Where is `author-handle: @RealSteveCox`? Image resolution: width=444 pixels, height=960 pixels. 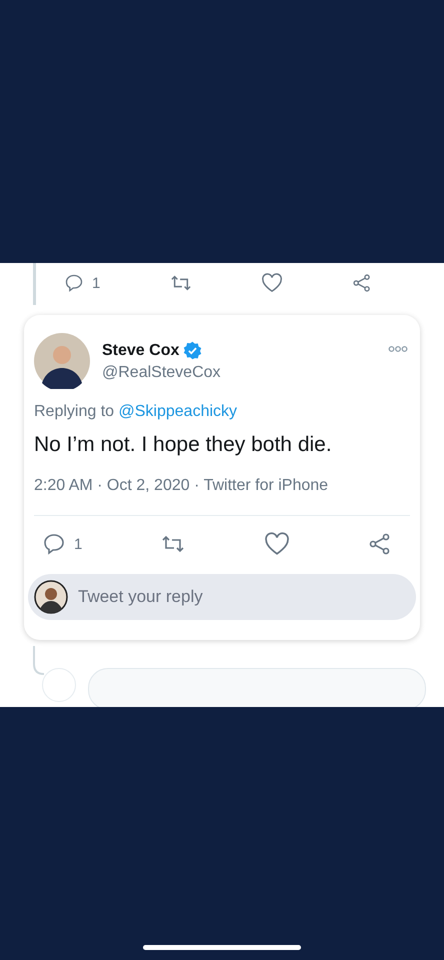 author-handle: @RealSteveCox is located at coordinates (162, 373).